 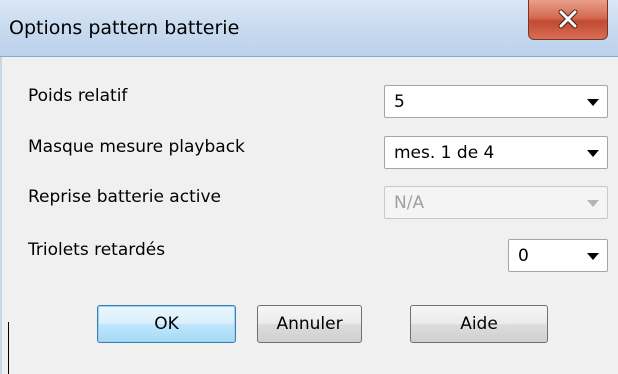 I want to click on help-button: Aide, so click(x=479, y=324).